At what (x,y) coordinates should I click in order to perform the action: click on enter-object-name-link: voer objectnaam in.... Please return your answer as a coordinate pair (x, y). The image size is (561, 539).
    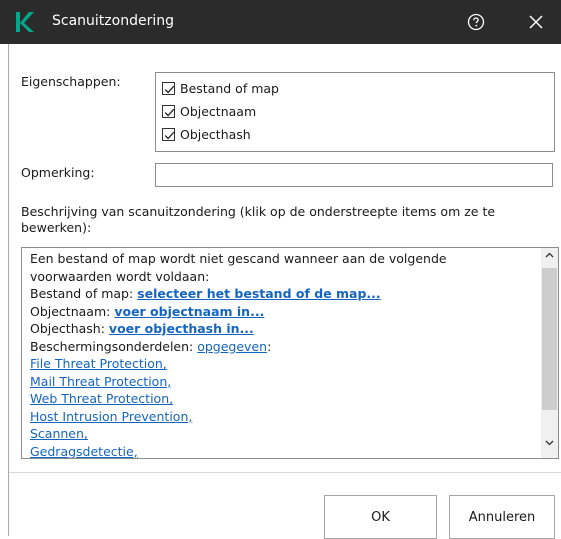
    Looking at the image, I should click on (189, 311).